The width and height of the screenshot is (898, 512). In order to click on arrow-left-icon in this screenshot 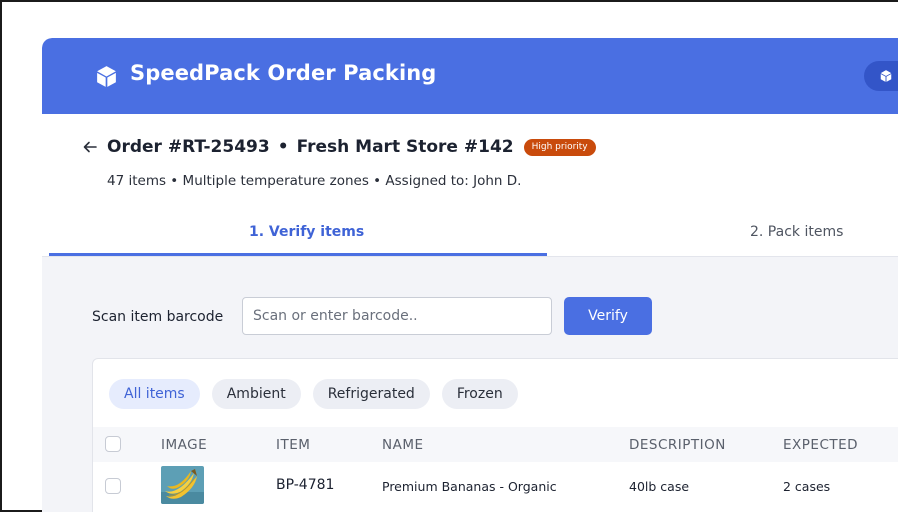, I will do `click(90, 147)`.